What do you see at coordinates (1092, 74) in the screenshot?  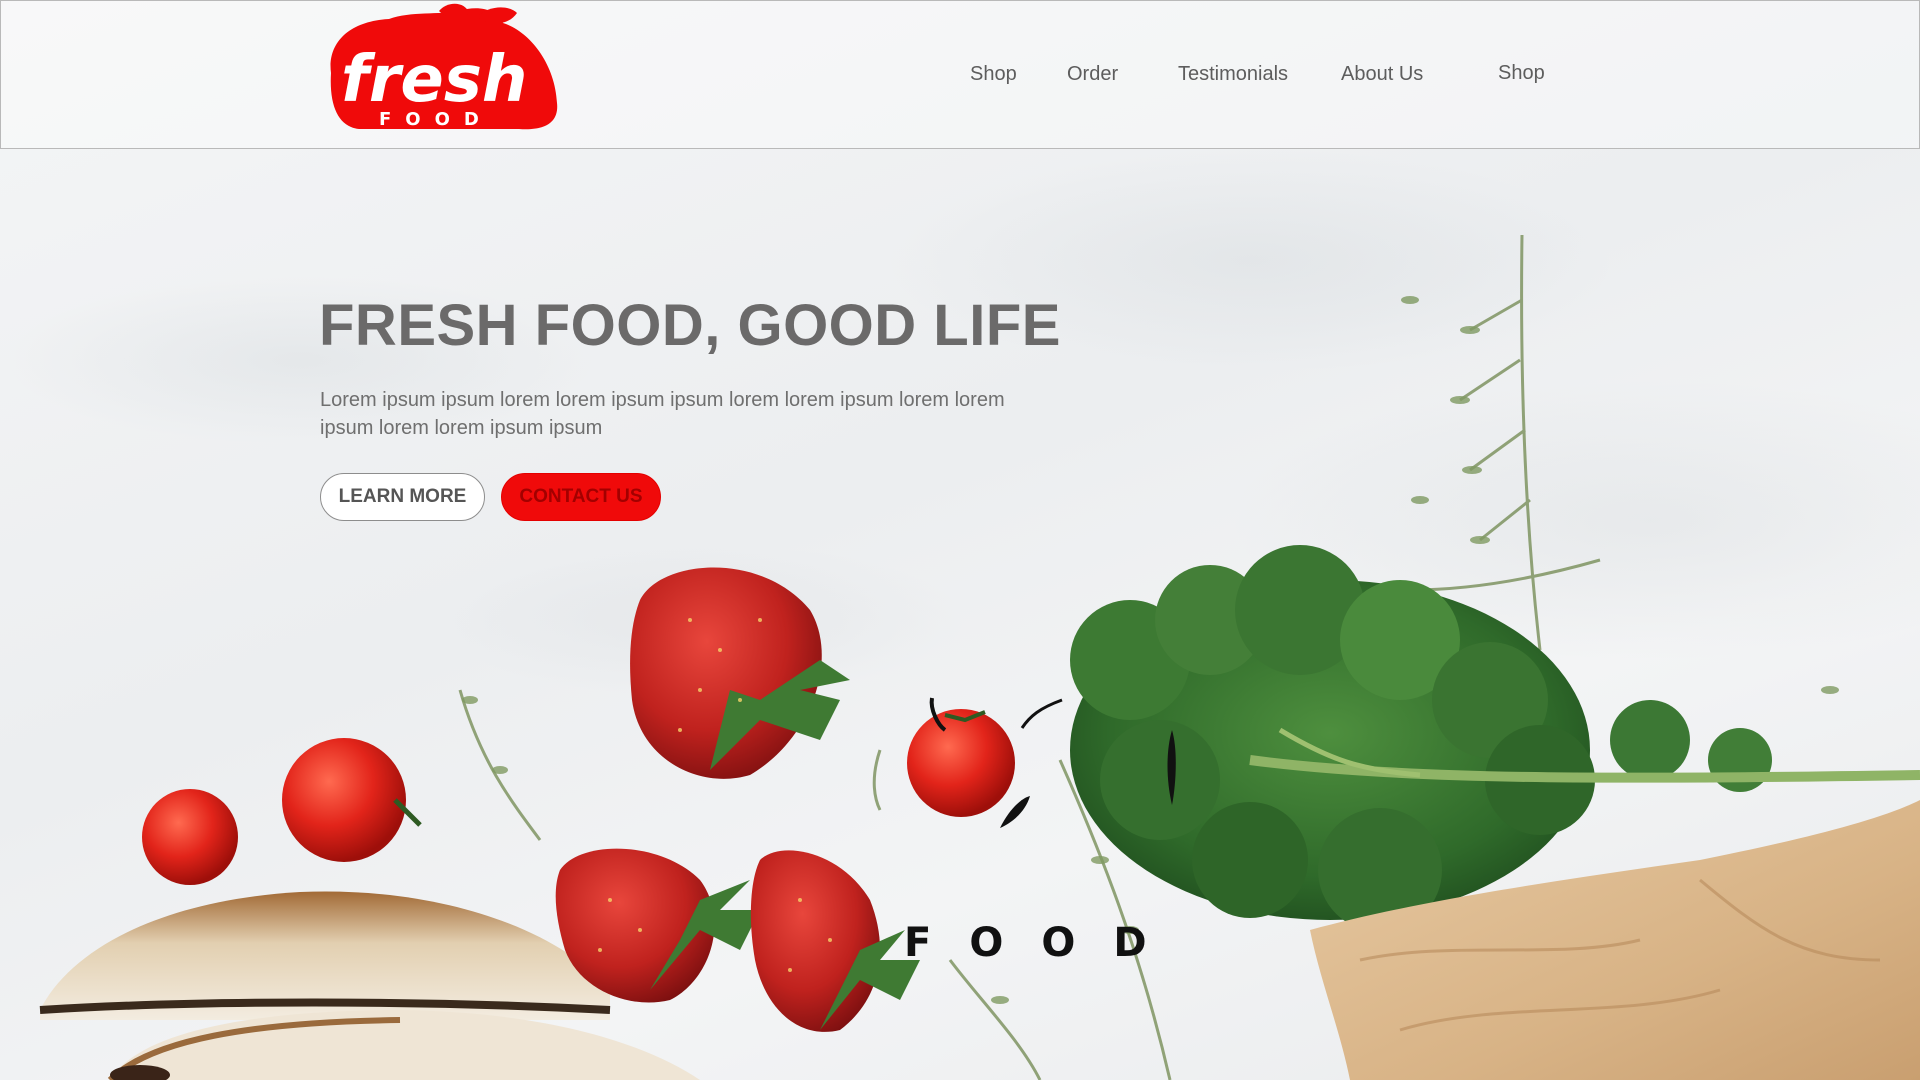 I see `nav-order: Order` at bounding box center [1092, 74].